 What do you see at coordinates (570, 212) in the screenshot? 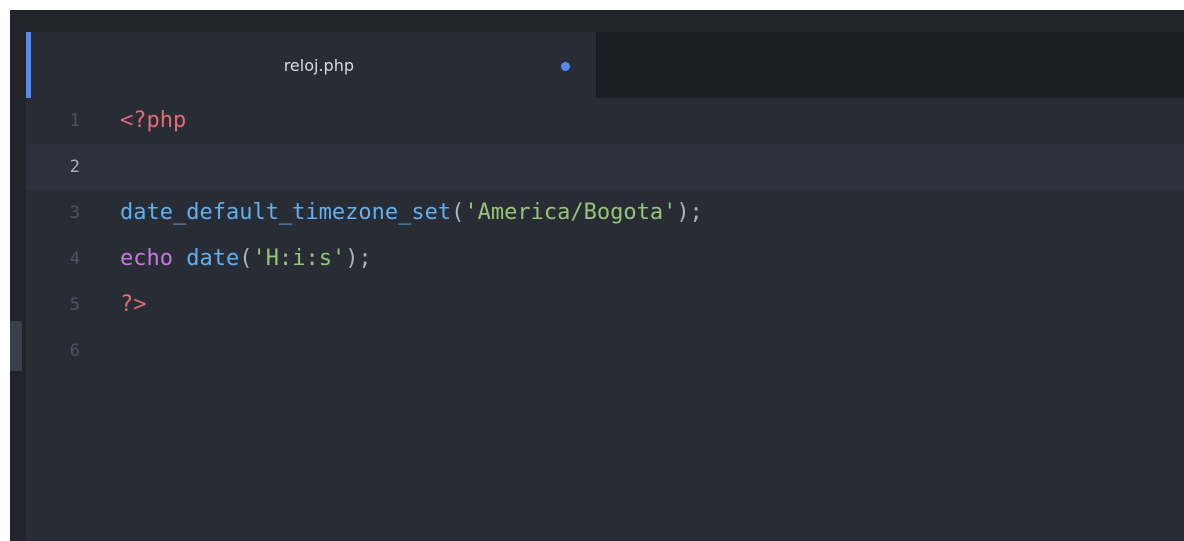
I see `string-literal: 'America/Bogota'` at bounding box center [570, 212].